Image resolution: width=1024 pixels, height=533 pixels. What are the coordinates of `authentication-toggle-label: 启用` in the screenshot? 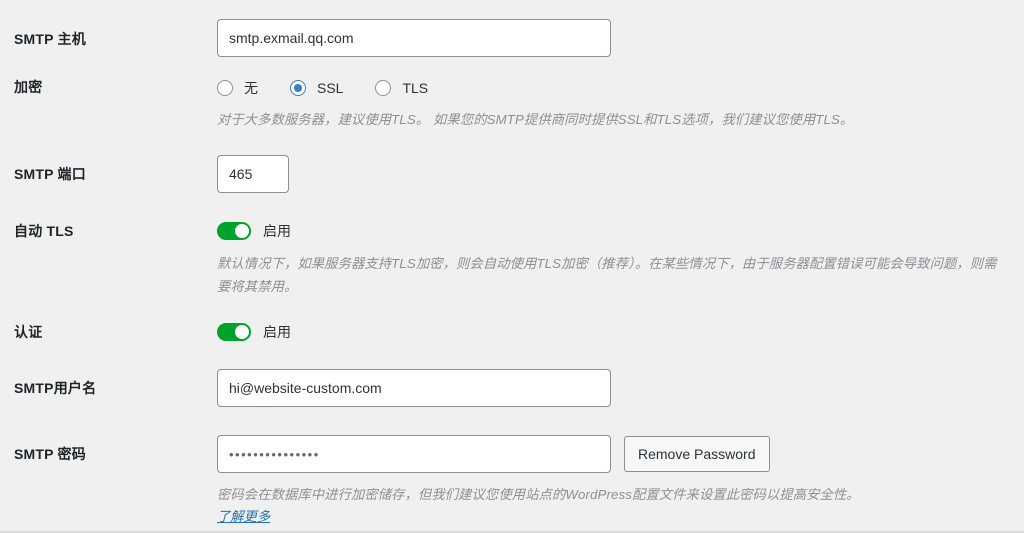 It's located at (277, 332).